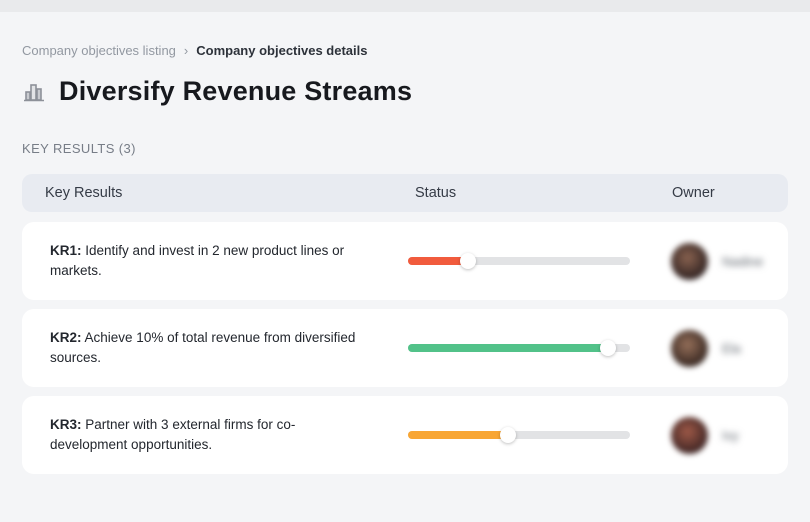 This screenshot has height=522, width=810. I want to click on chevron-right-icon: ›, so click(186, 50).